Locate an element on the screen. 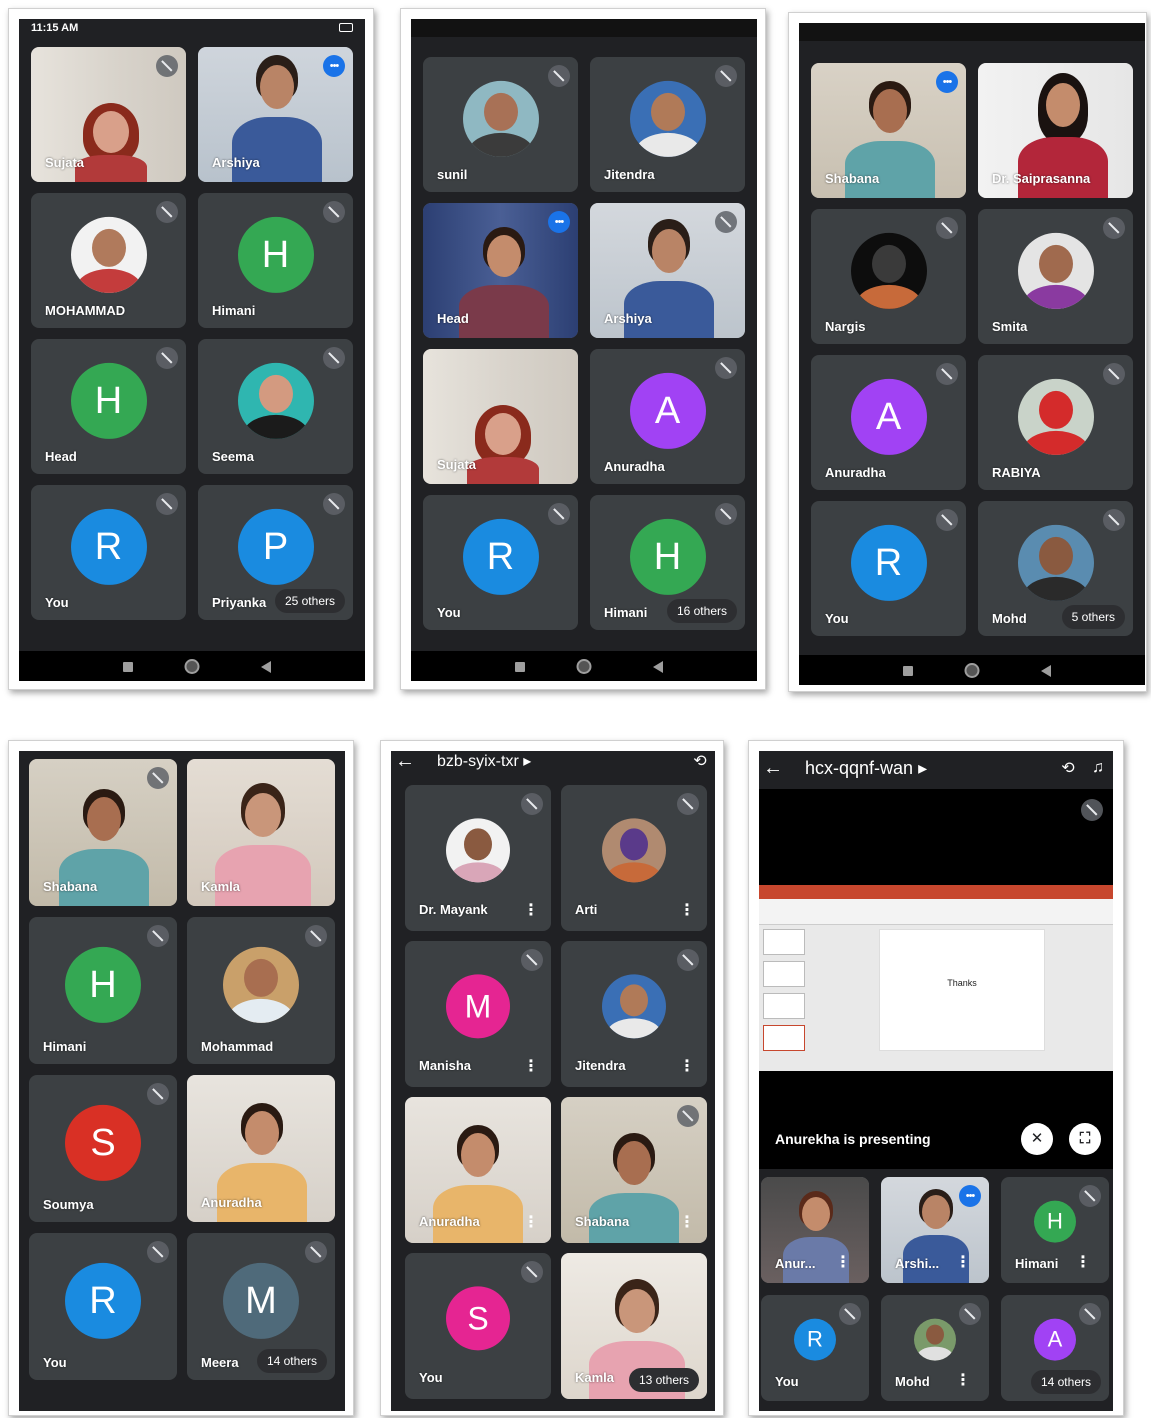 This screenshot has width=1151, height=1418. participant-tile: ••• Shabana is located at coordinates (888, 130).